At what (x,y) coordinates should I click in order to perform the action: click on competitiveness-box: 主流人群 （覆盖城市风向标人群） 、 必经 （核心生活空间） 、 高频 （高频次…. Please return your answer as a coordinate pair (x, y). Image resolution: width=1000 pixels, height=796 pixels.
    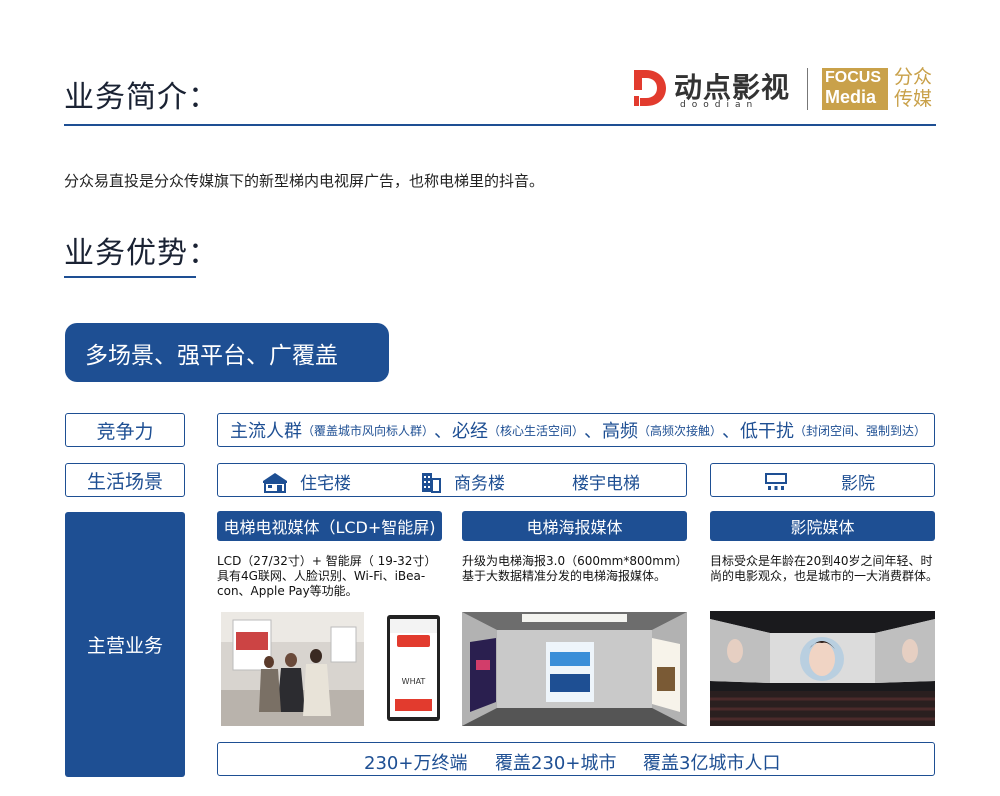
    Looking at the image, I should click on (576, 430).